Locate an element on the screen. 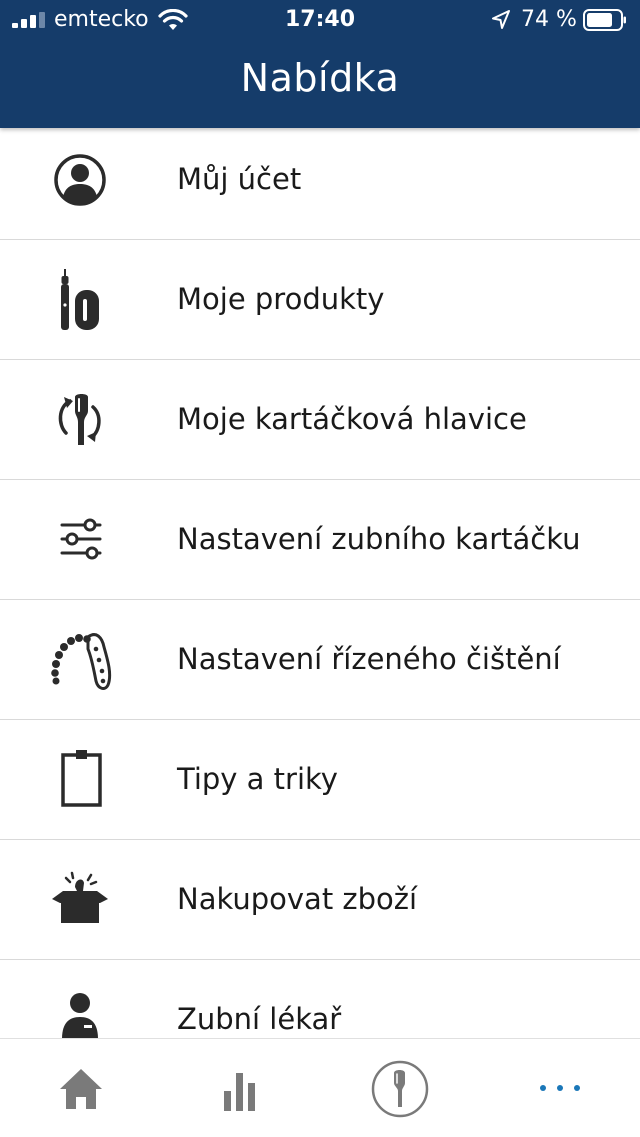  menu-item-tips-tricks: Tipy a triky is located at coordinates (320, 780).